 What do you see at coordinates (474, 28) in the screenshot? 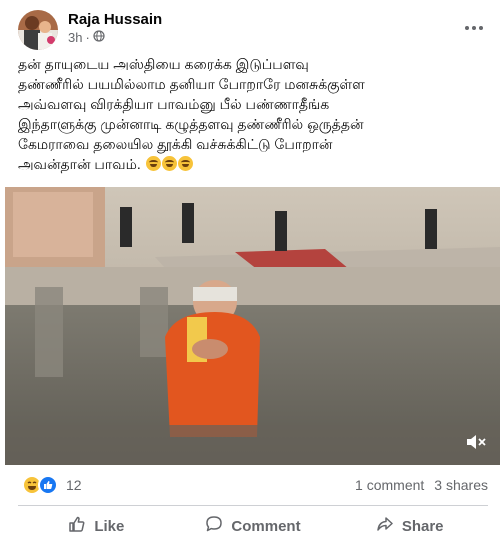
I see `more-options-icon` at bounding box center [474, 28].